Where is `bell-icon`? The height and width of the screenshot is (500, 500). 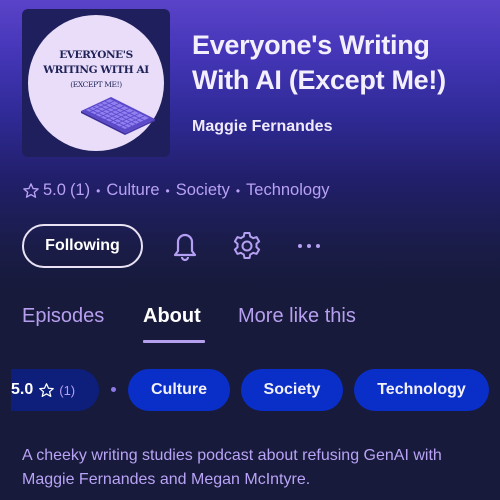
bell-icon is located at coordinates (185, 247).